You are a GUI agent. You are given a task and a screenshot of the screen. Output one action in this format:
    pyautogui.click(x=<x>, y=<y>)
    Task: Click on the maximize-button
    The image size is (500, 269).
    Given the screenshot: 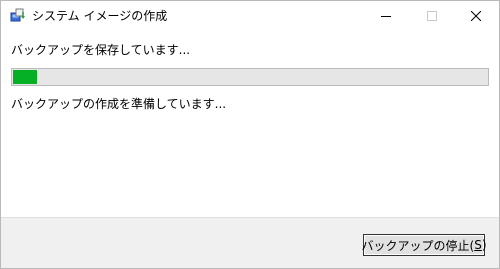 What is the action you would take?
    pyautogui.click(x=432, y=16)
    